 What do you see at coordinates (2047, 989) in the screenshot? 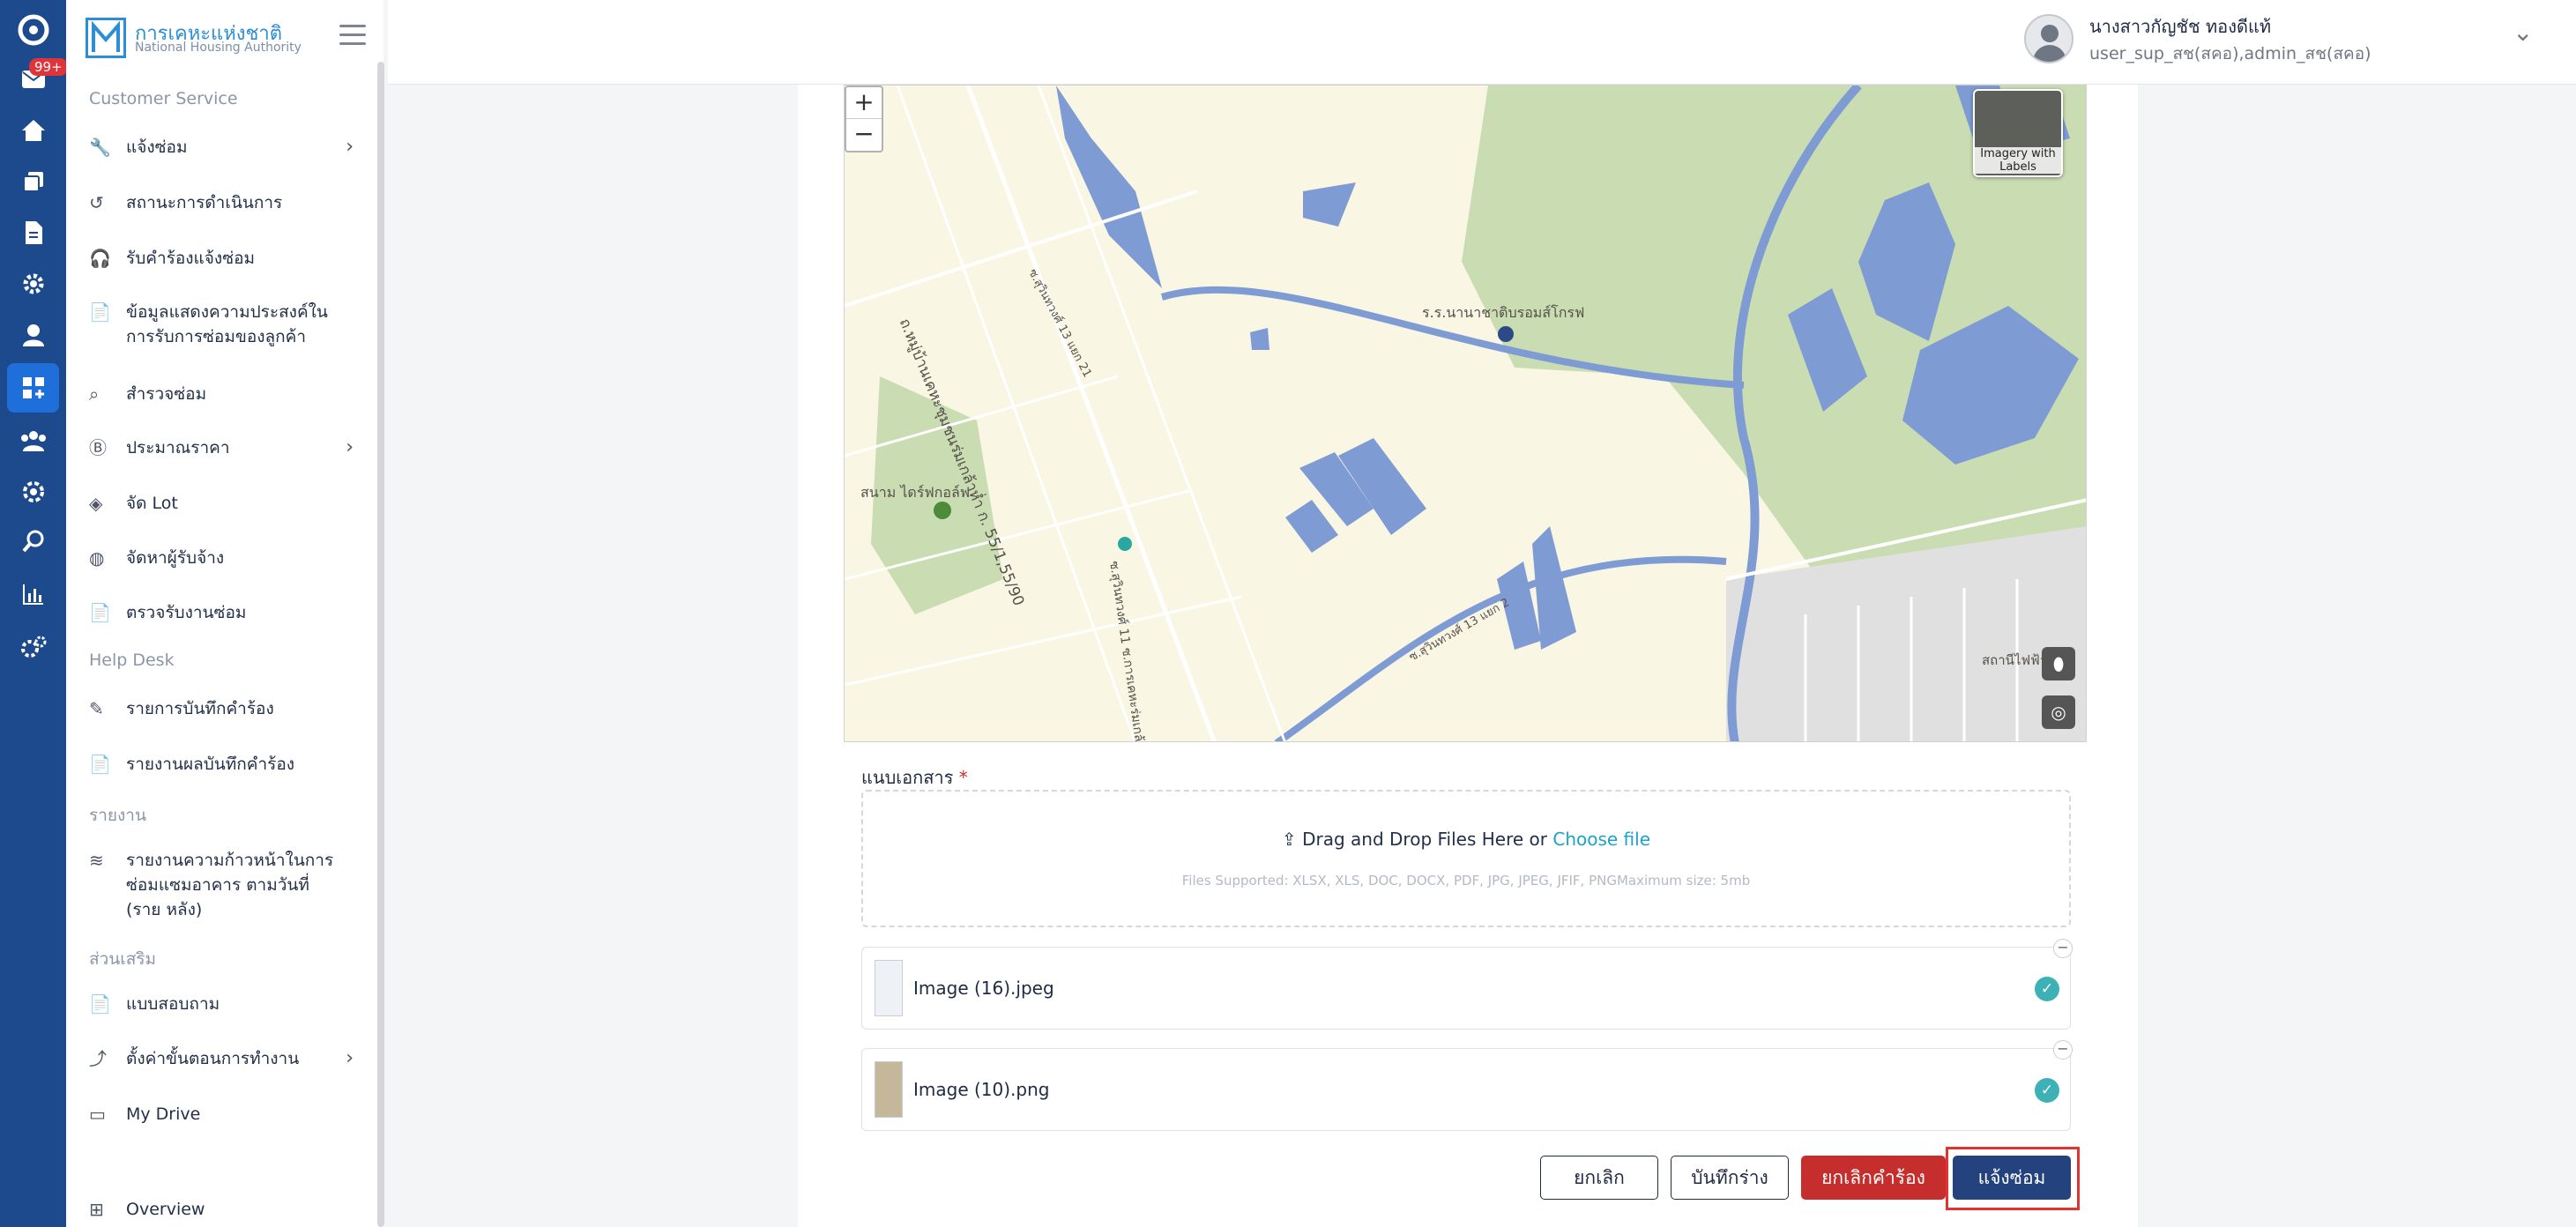
I see `check-icon: ✓` at bounding box center [2047, 989].